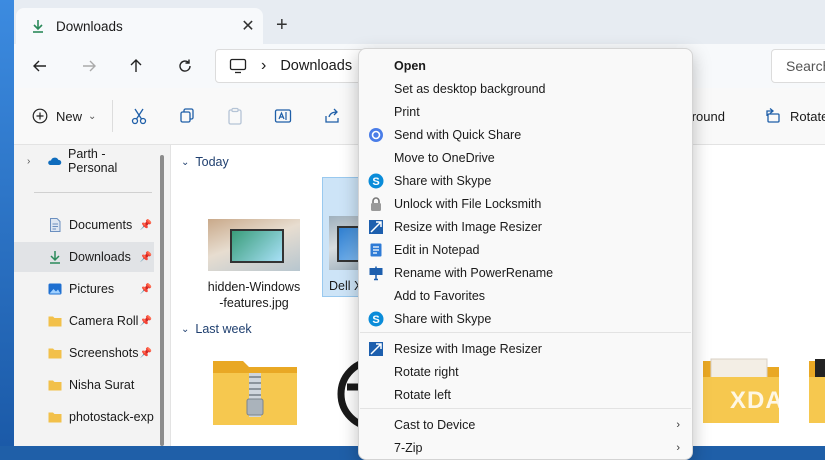 The height and width of the screenshot is (460, 825). Describe the element at coordinates (282, 25) in the screenshot. I see `new-tab-button: +` at that location.